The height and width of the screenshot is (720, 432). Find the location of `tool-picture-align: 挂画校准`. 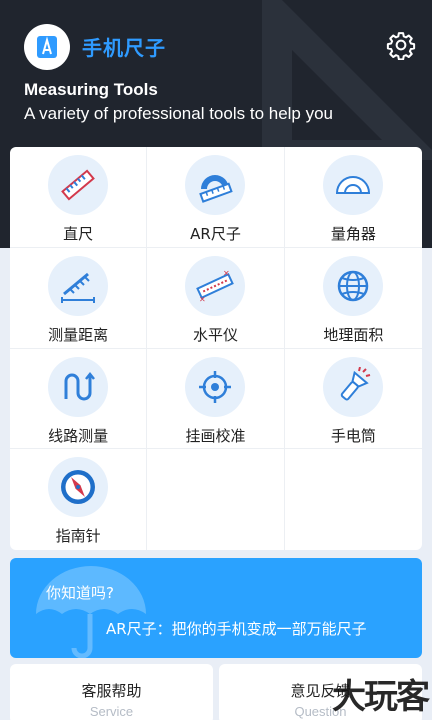

tool-picture-align: 挂画校准 is located at coordinates (216, 399).